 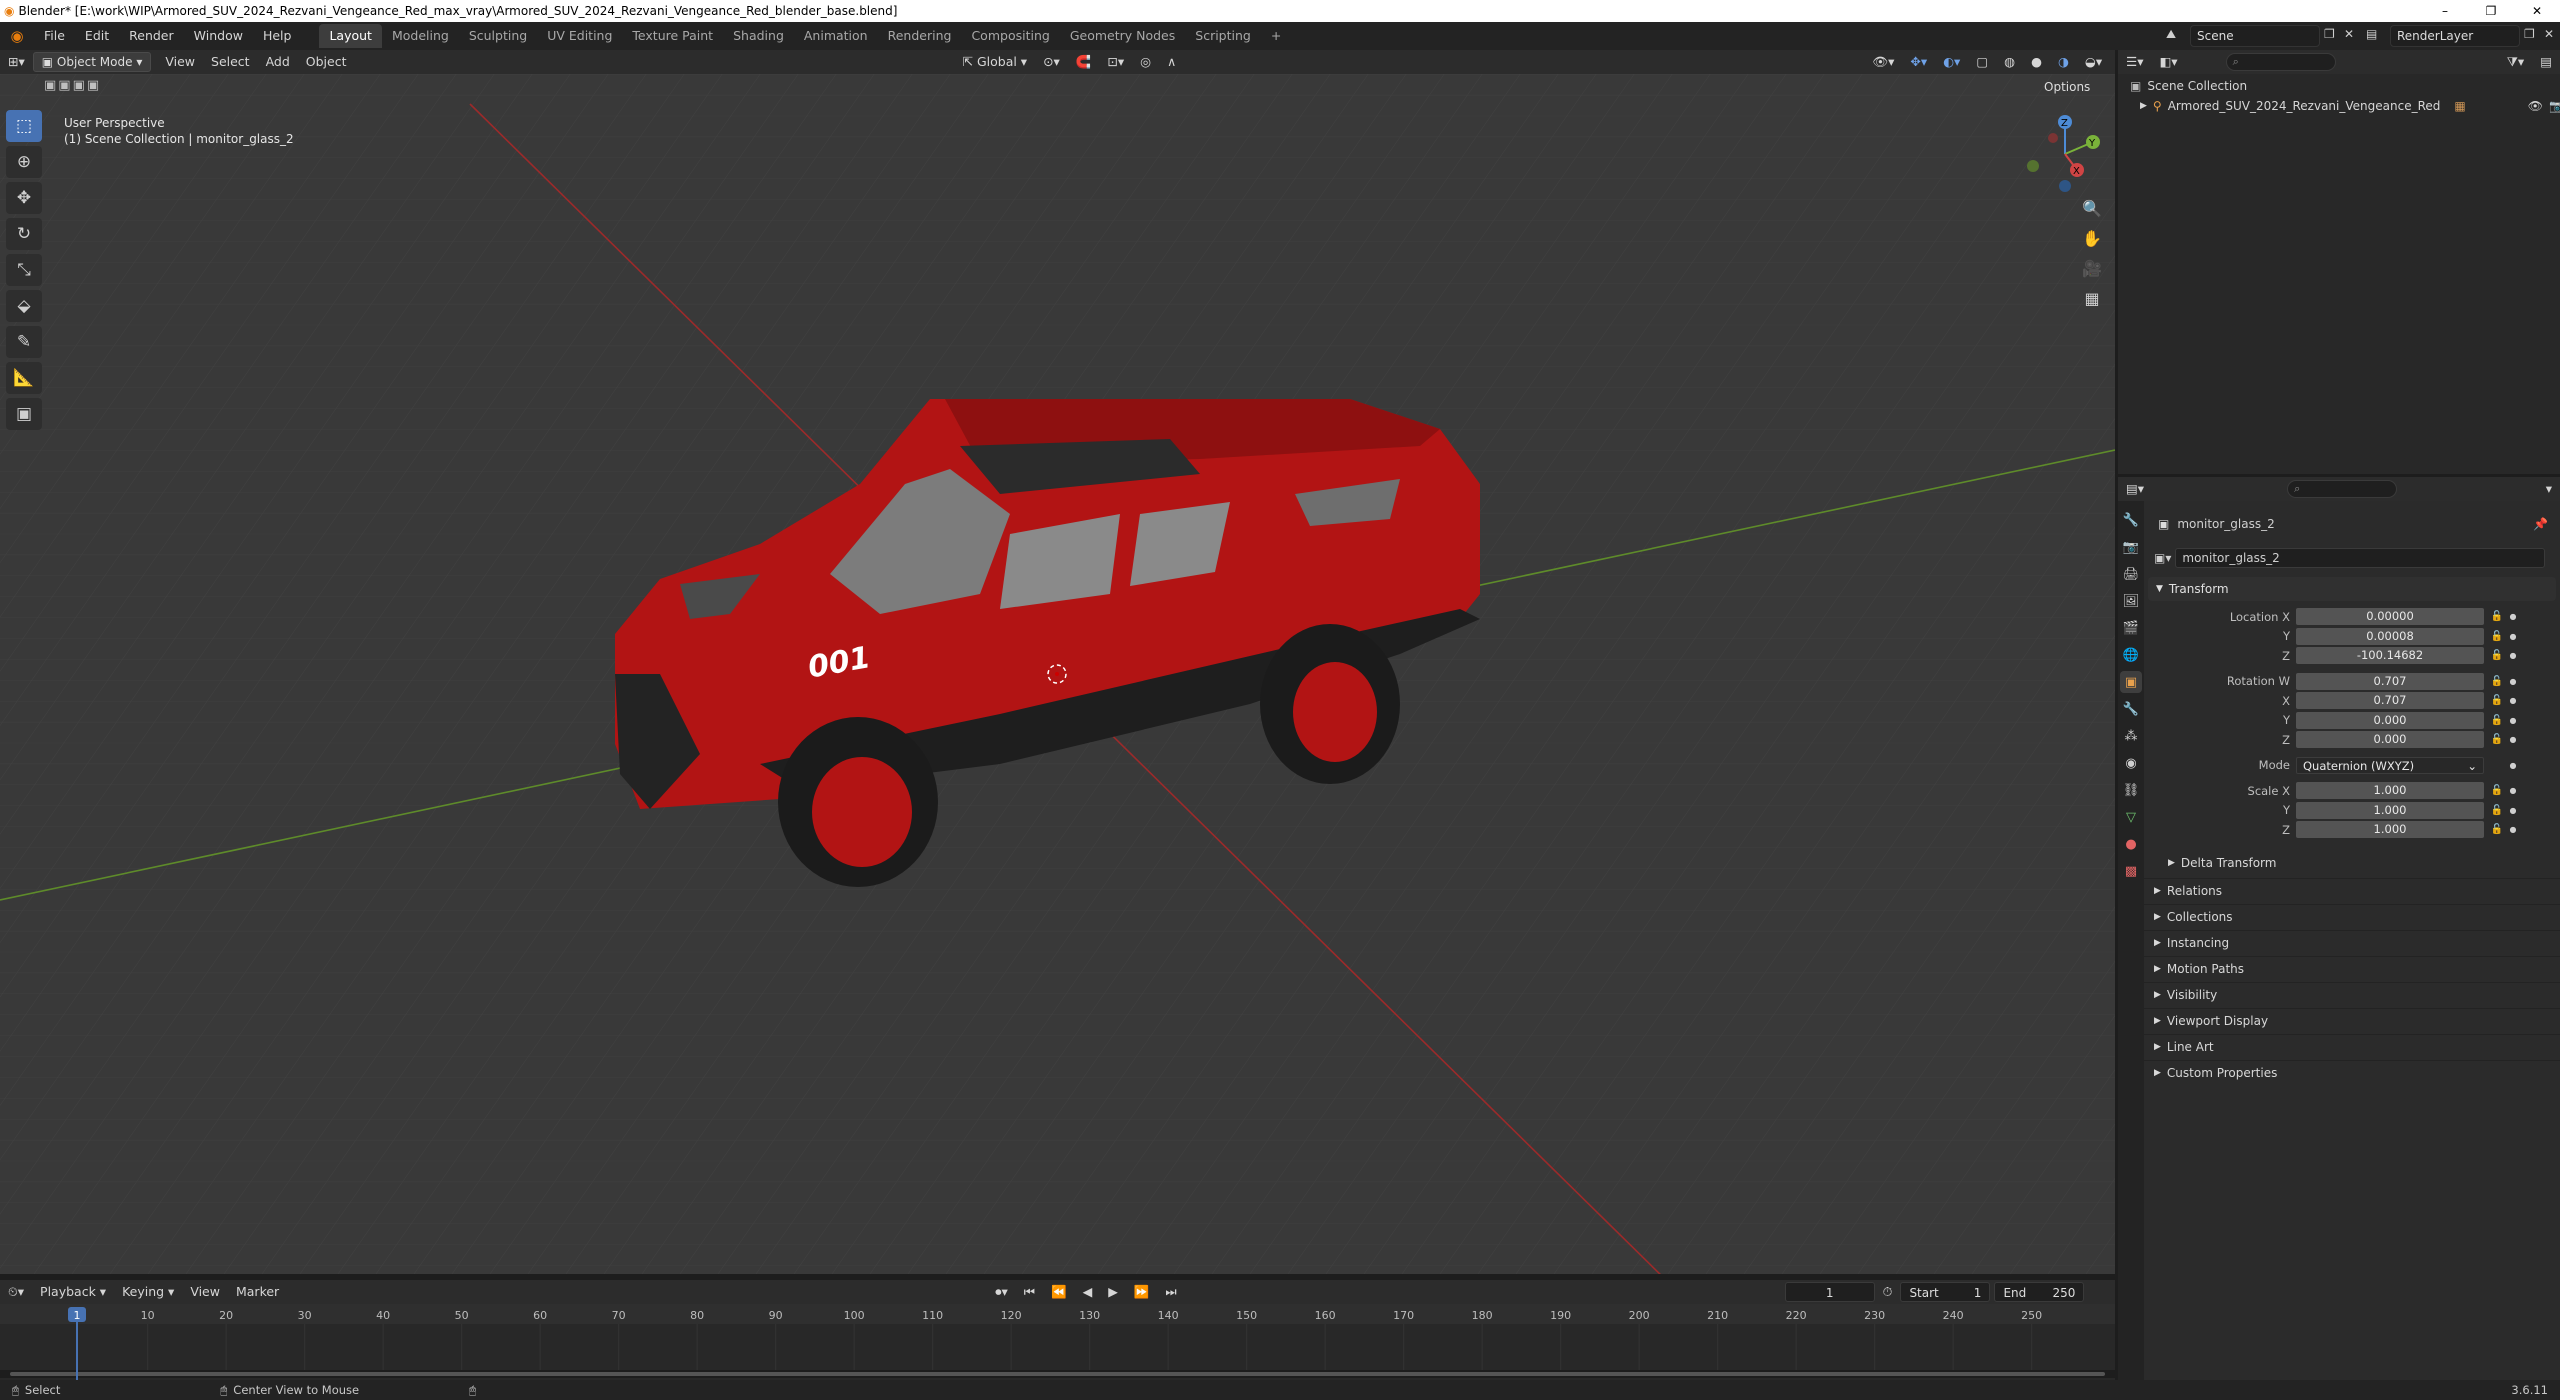 What do you see at coordinates (2131, 844) in the screenshot?
I see `material-tab-icon: ●` at bounding box center [2131, 844].